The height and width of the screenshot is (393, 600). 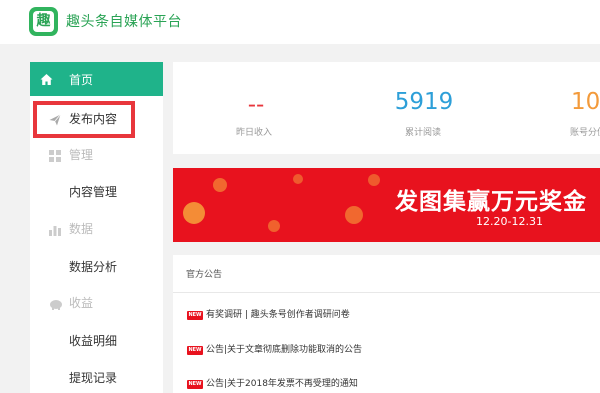 What do you see at coordinates (81, 155) in the screenshot?
I see `sidebar-item-label: 管理` at bounding box center [81, 155].